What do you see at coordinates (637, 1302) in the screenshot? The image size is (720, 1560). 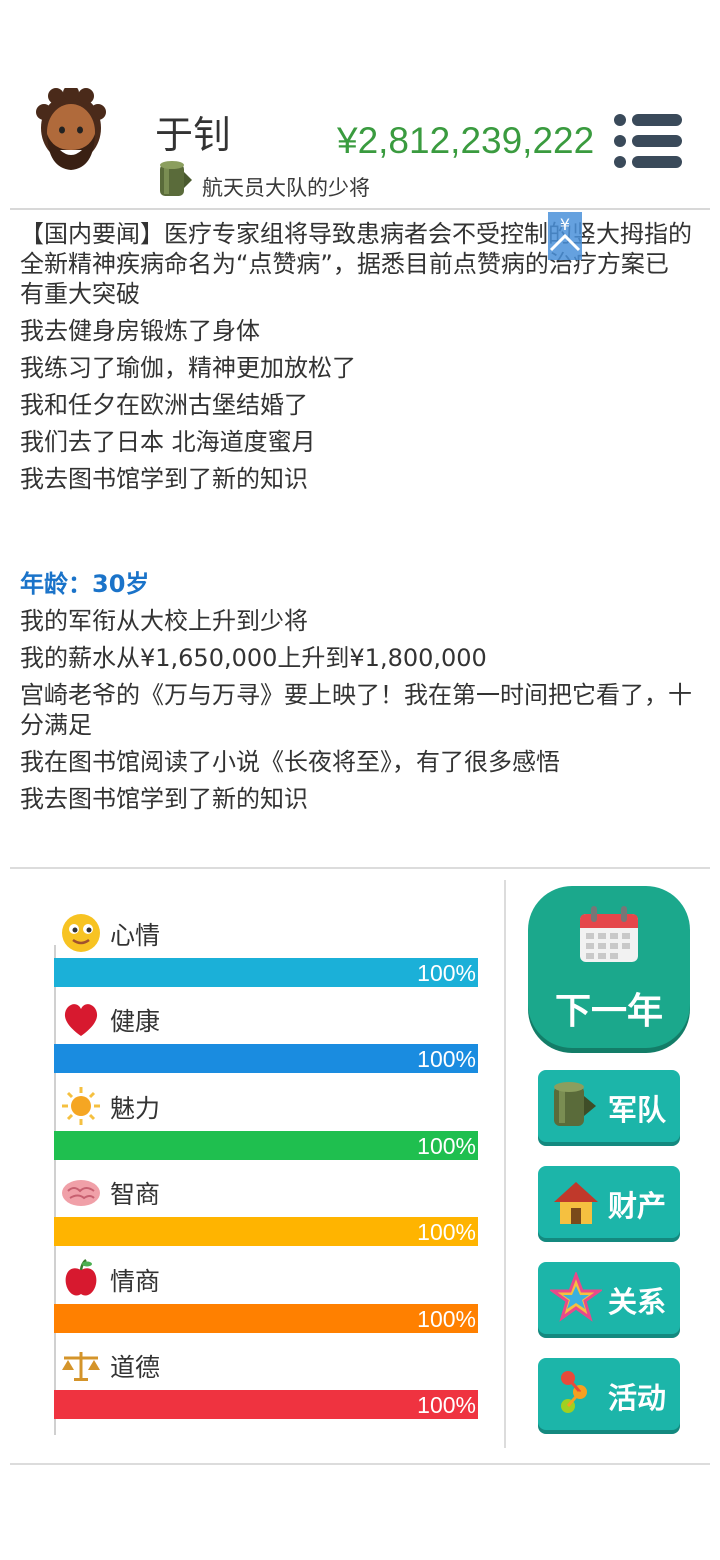 I see `relations-label: 关系` at bounding box center [637, 1302].